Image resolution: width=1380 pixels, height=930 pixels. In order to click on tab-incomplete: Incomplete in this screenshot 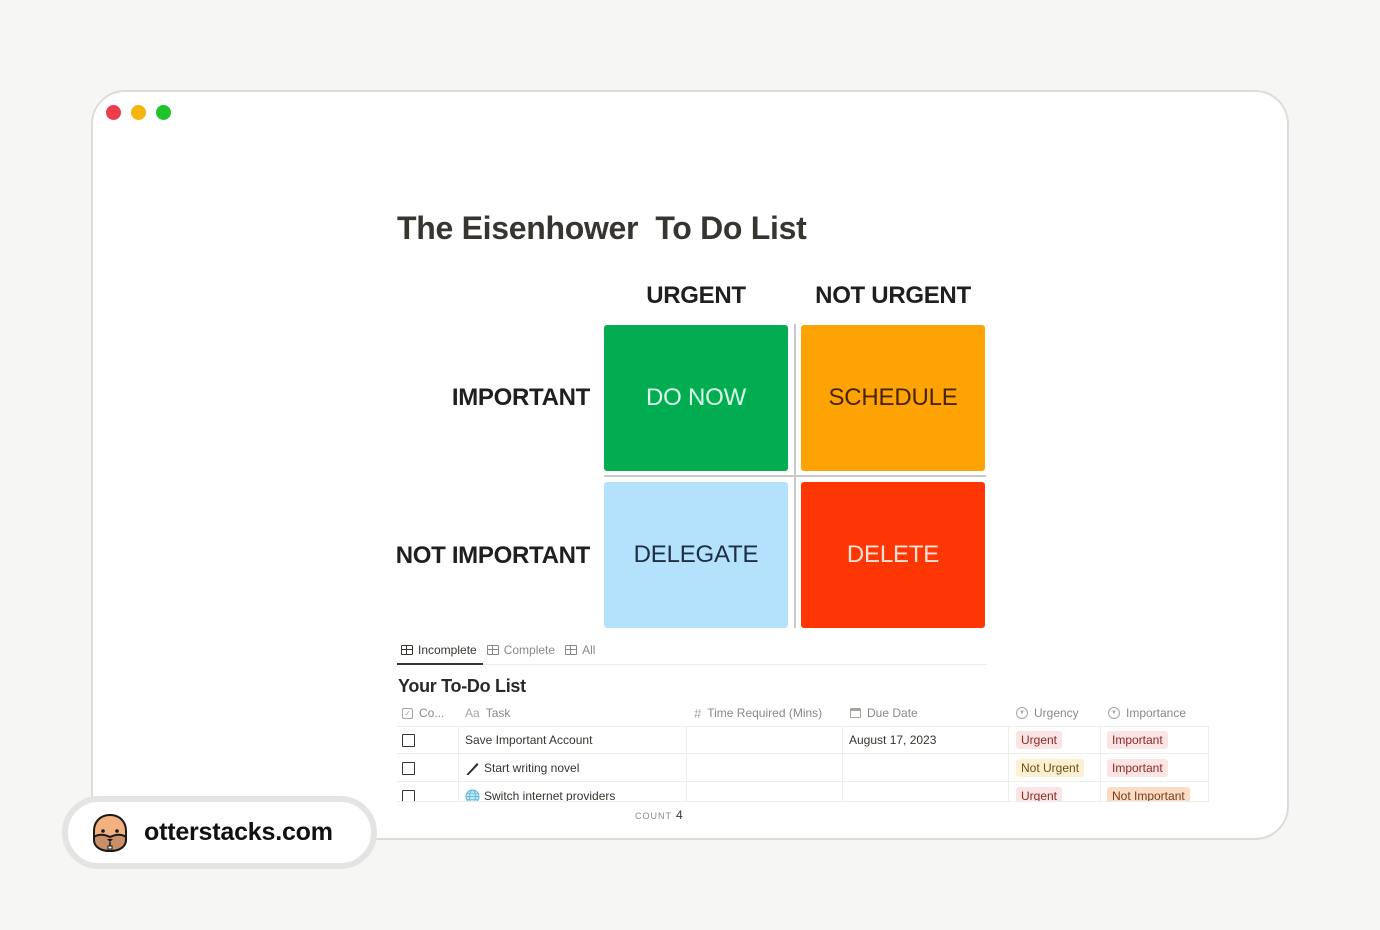, I will do `click(440, 650)`.